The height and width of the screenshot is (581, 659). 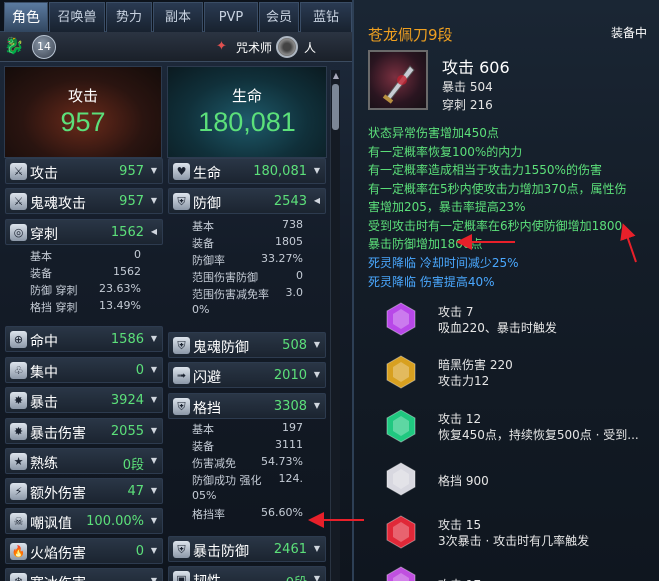 What do you see at coordinates (254, 48) in the screenshot?
I see `class-name: 咒术师` at bounding box center [254, 48].